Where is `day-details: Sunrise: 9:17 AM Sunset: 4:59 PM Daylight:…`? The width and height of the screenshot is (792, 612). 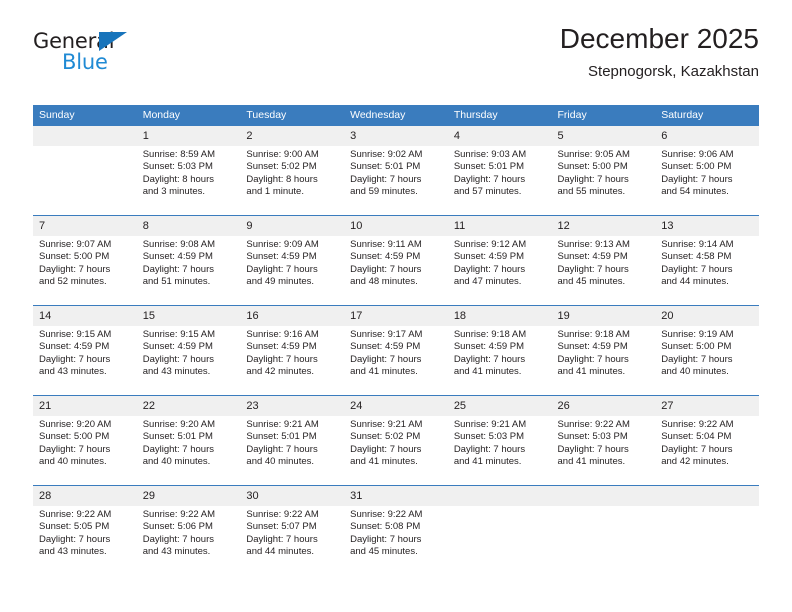
day-details: Sunrise: 9:17 AM Sunset: 4:59 PM Daylight:… is located at coordinates (396, 352).